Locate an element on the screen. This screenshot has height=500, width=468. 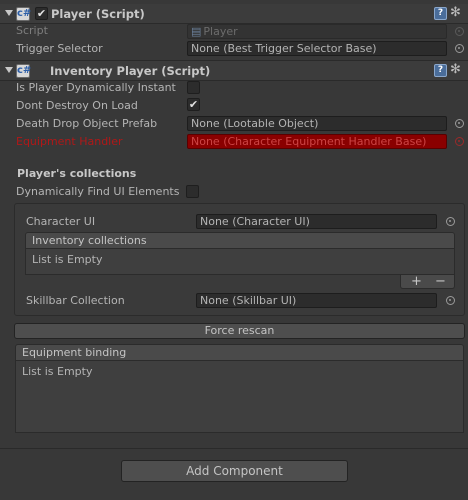
equipment-handler-label: Equipment Handler is located at coordinates (69, 141).